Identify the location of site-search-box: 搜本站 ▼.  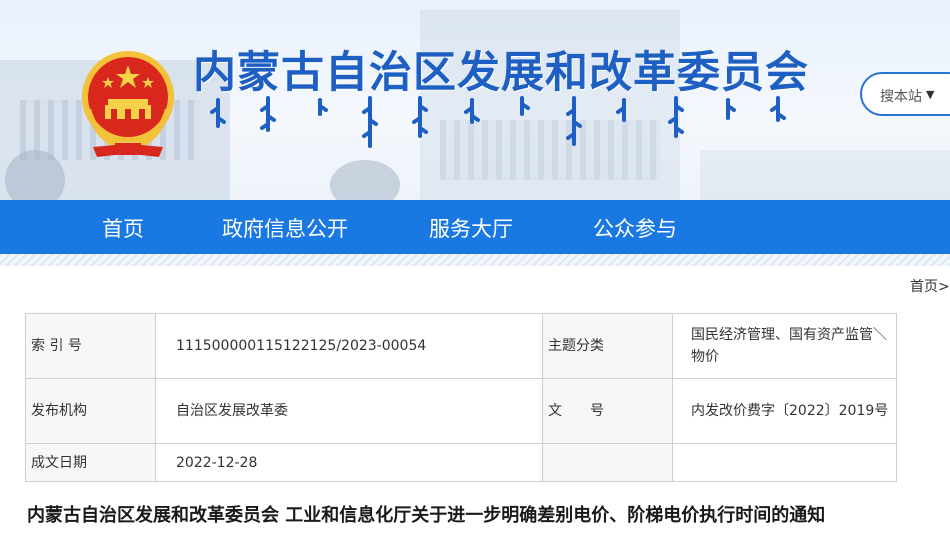
(905, 94).